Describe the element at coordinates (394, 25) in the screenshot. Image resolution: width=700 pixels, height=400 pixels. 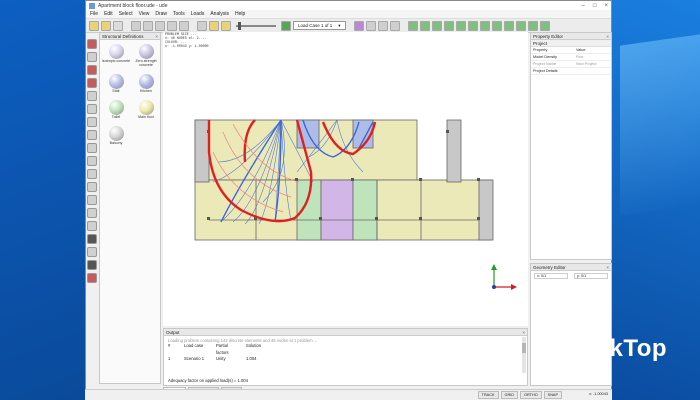
I see `zoom-extents-icon` at that location.